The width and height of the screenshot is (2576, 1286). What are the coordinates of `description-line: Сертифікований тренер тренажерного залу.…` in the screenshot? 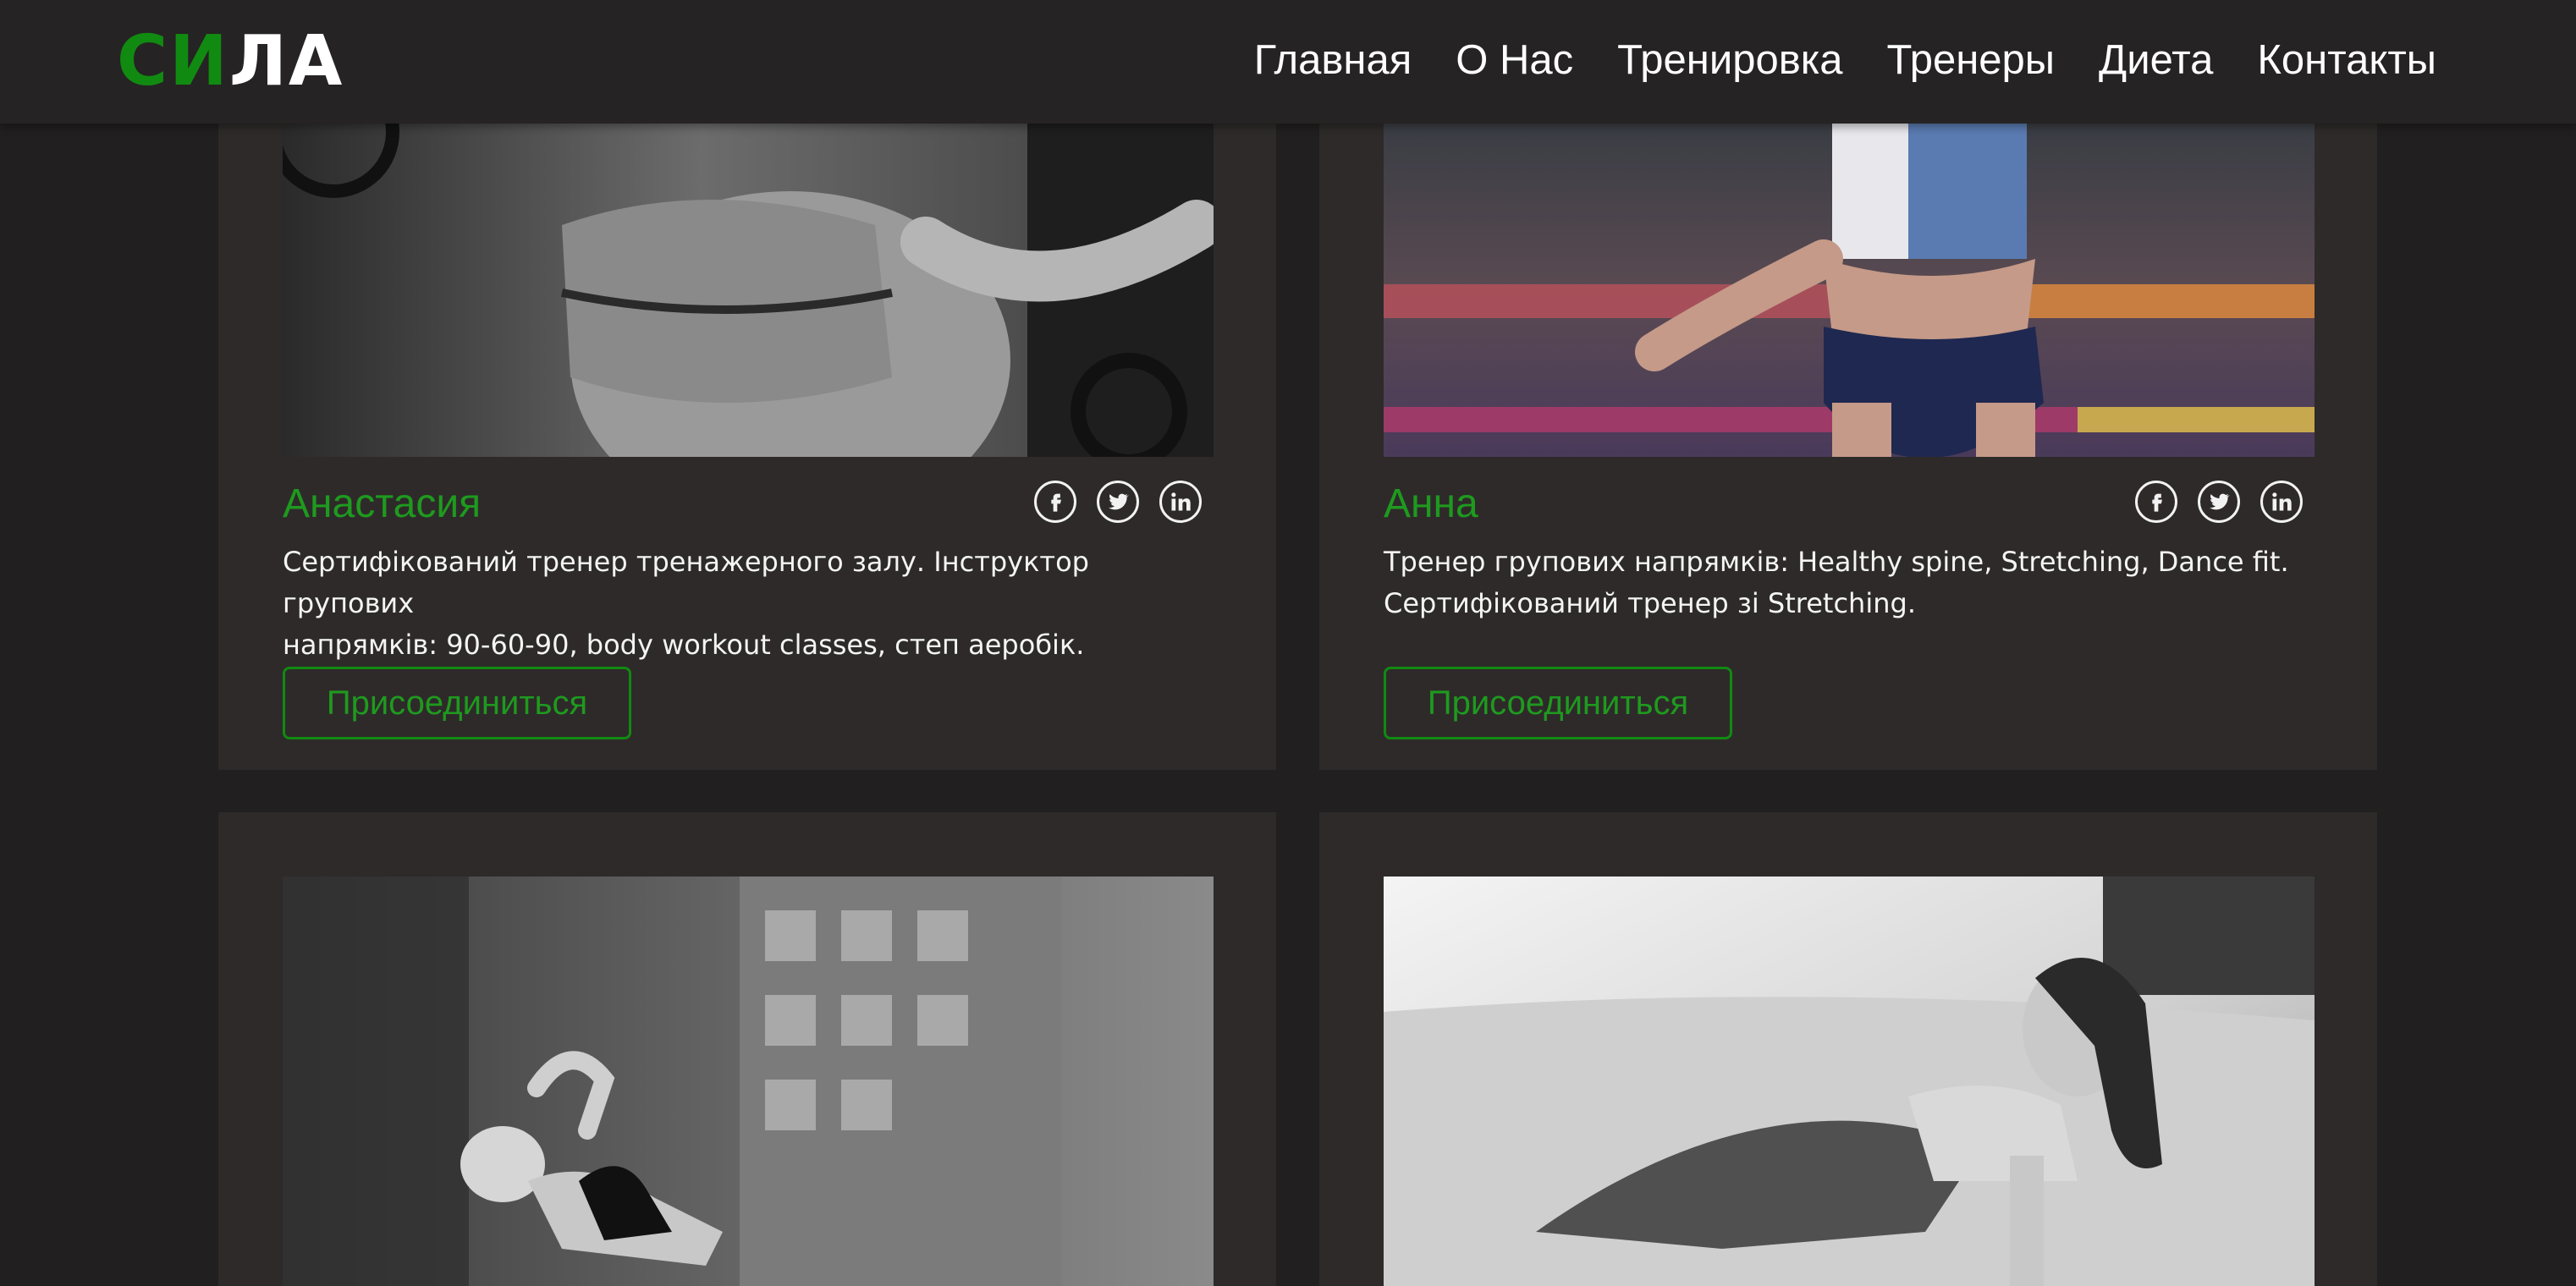 It's located at (686, 582).